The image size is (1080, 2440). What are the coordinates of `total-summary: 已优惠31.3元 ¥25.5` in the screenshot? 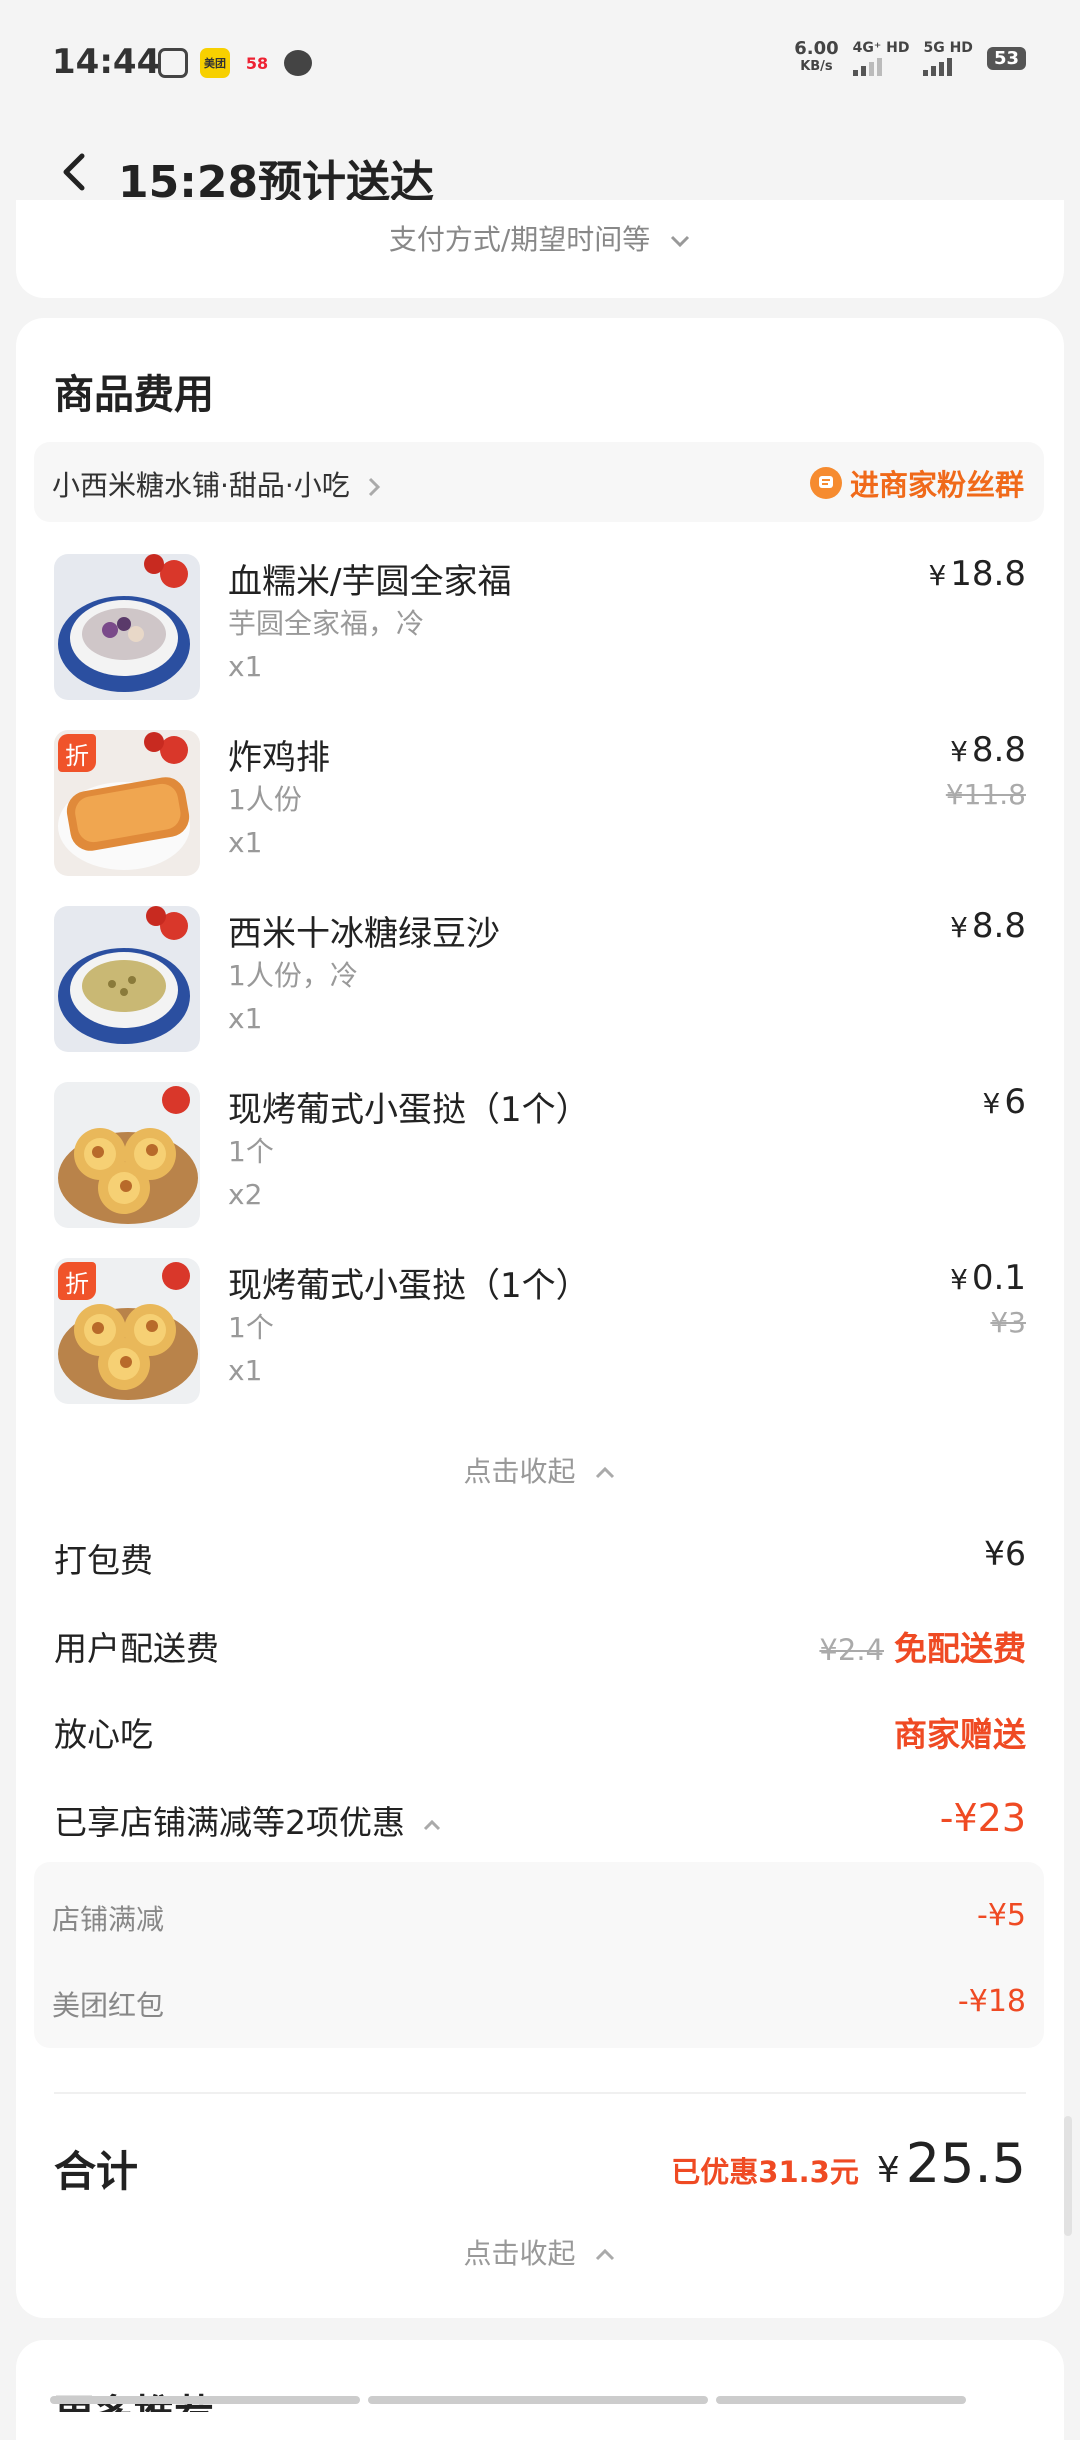 It's located at (848, 2163).